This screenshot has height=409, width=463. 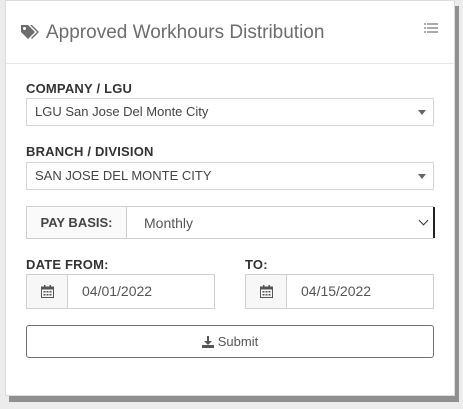 I want to click on date-from-group: 04/01/2022, so click(x=120, y=291).